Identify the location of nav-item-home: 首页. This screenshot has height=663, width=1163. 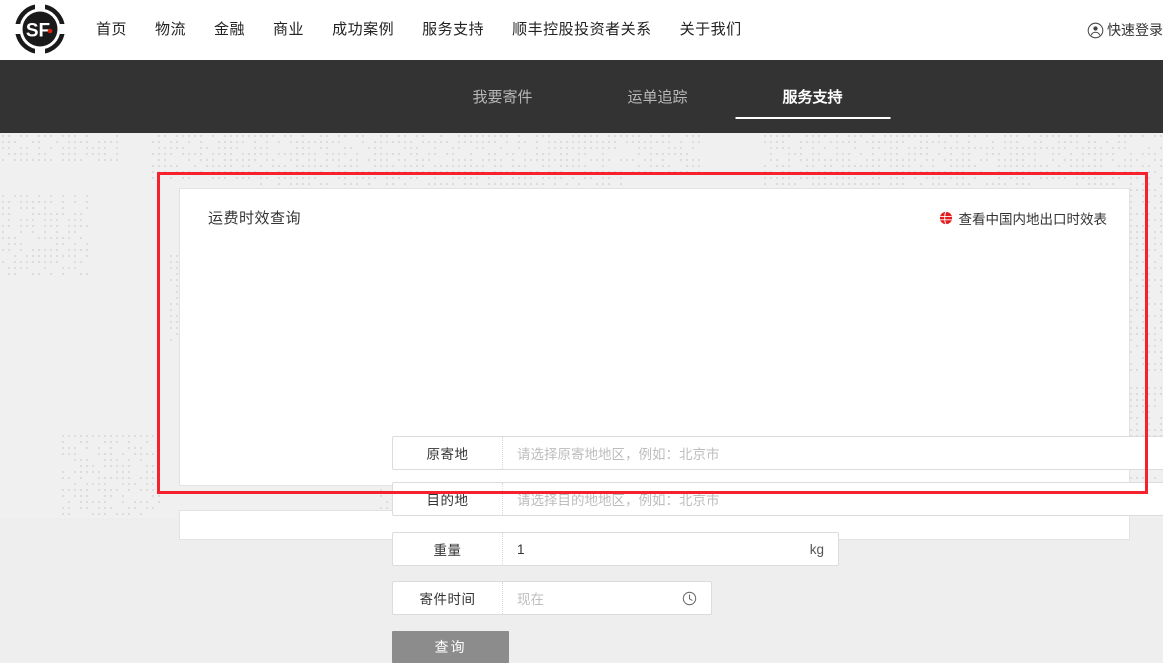
(111, 30).